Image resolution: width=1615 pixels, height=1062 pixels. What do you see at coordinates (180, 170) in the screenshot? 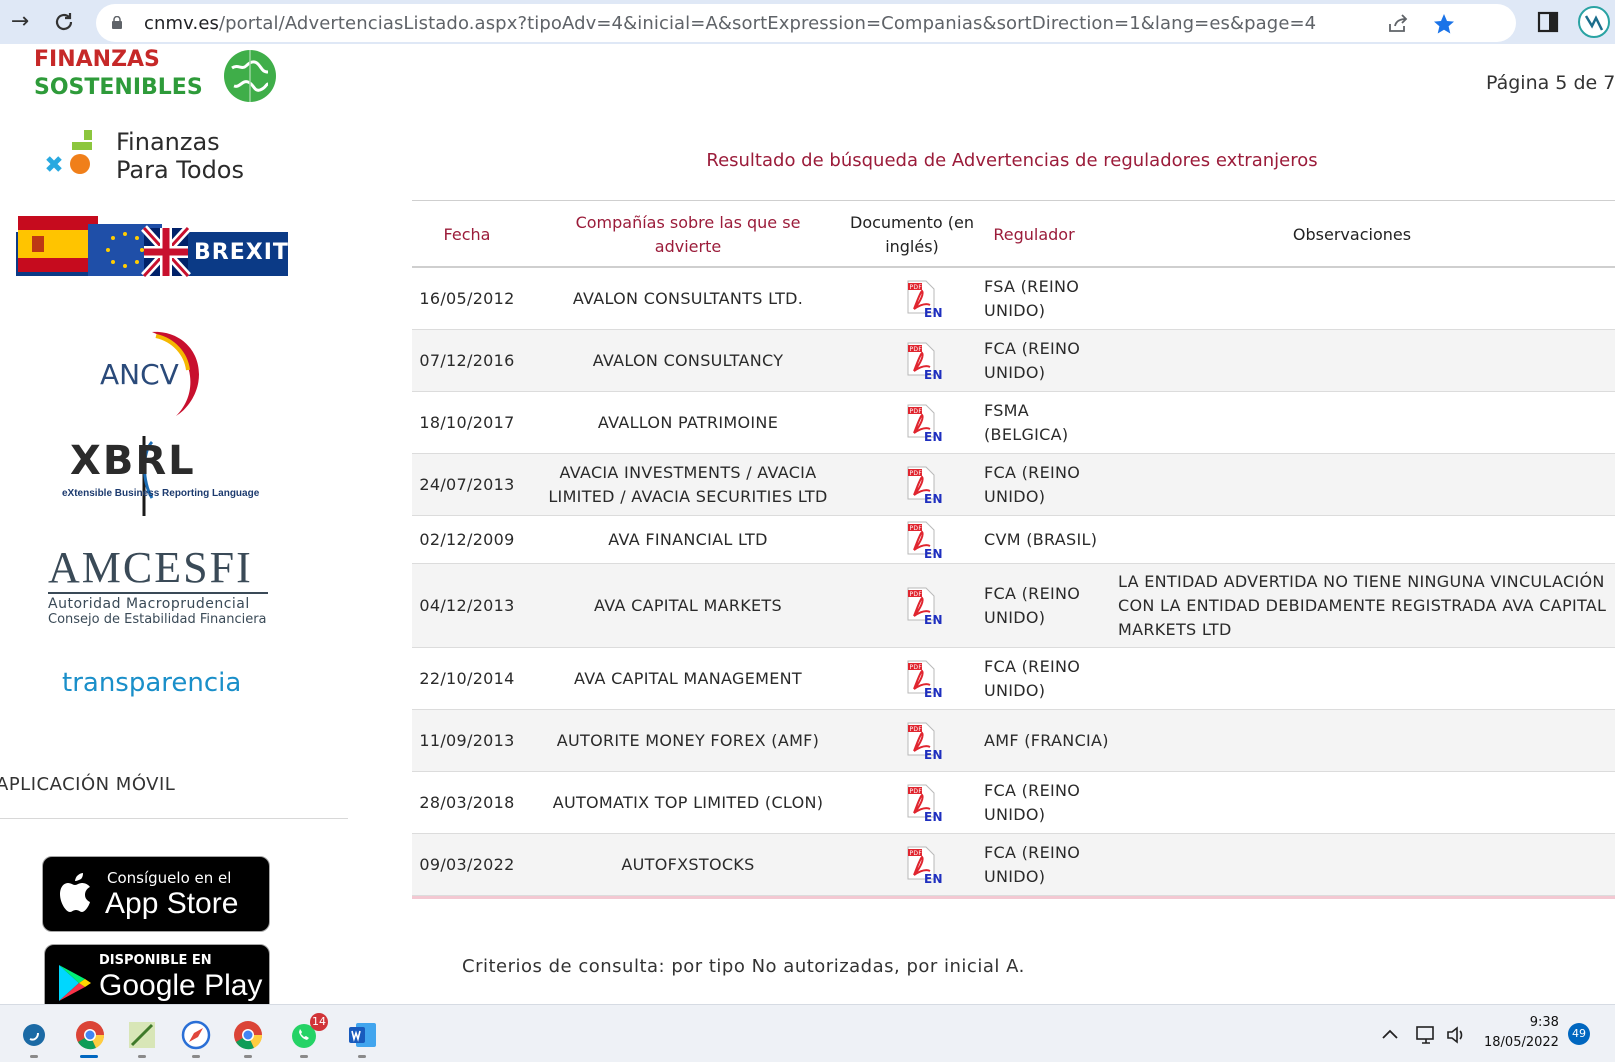
I see `fpt-line2: Para Todos` at bounding box center [180, 170].